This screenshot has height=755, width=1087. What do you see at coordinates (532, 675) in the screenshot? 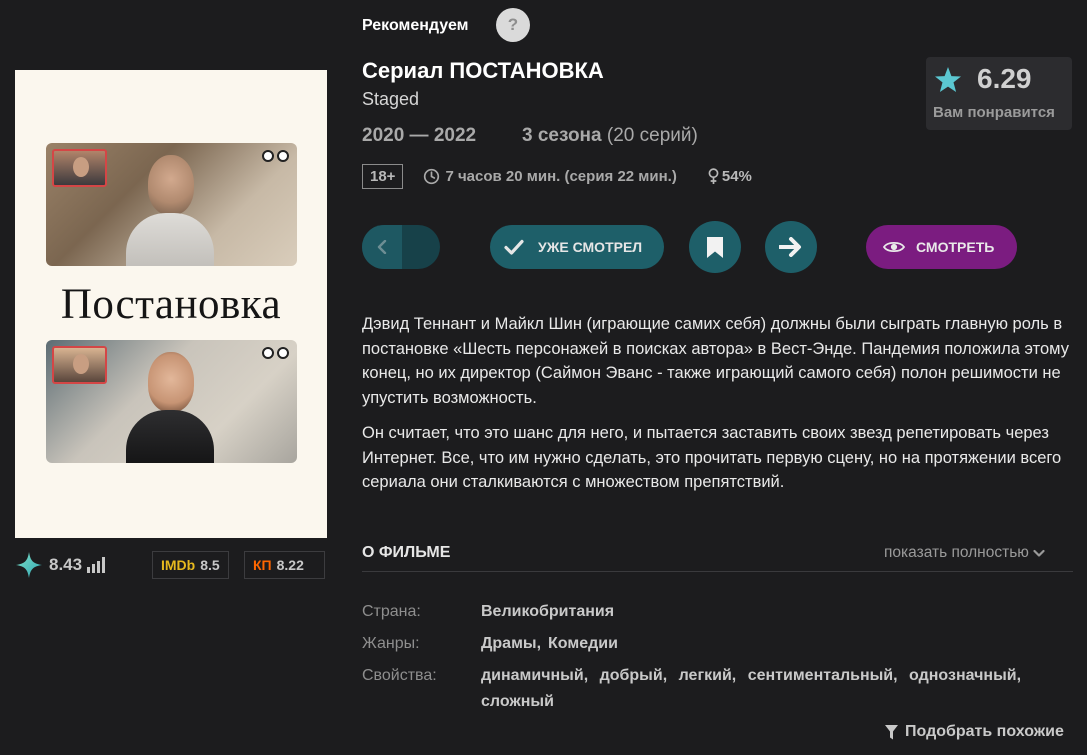
I see `property-link: динамичный` at bounding box center [532, 675].